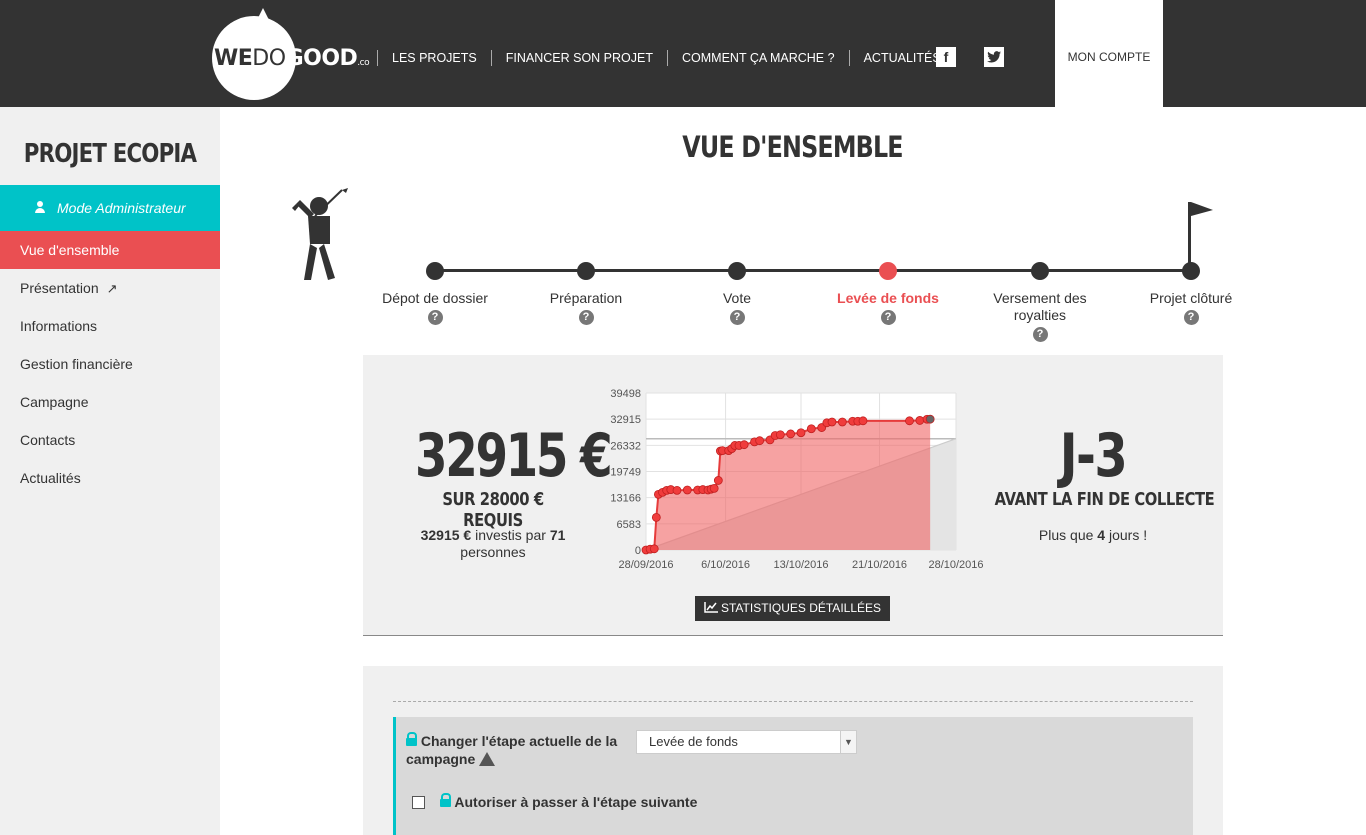 This screenshot has height=835, width=1366. Describe the element at coordinates (792, 147) in the screenshot. I see `page-title: VUE D'ENSEMBLE` at that location.